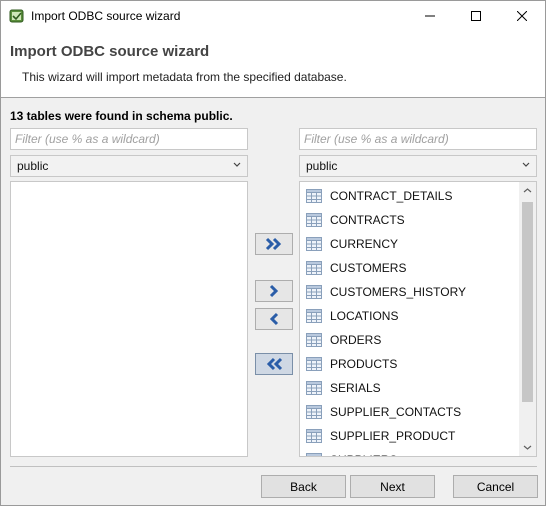 Image resolution: width=546 pixels, height=506 pixels. I want to click on add-button, so click(274, 291).